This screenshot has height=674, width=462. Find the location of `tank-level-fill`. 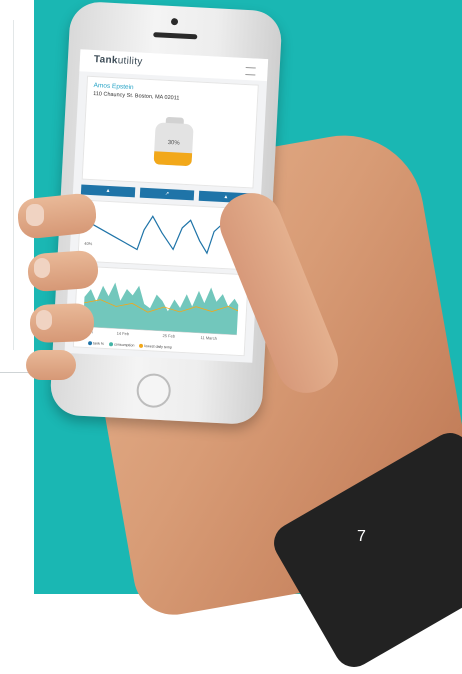

tank-level-fill is located at coordinates (173, 159).